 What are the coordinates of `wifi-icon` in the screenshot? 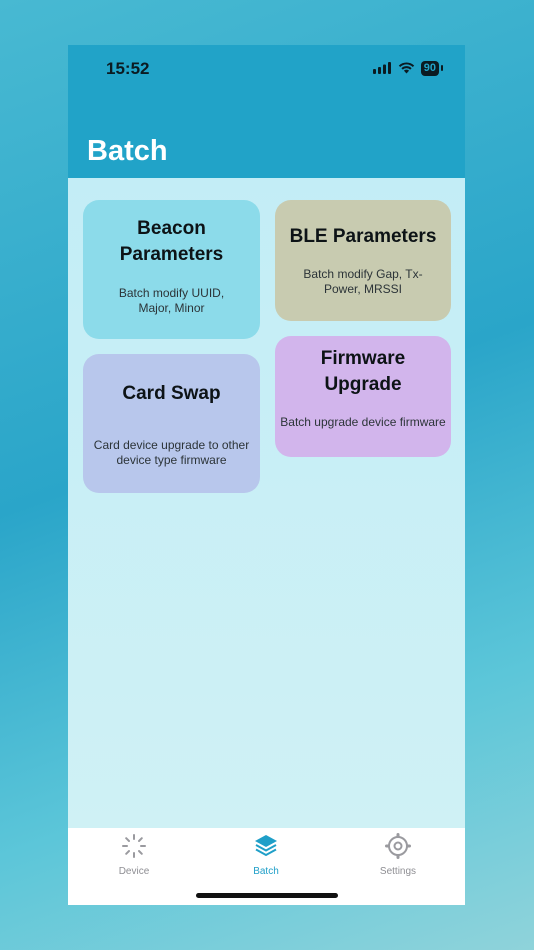 It's located at (406, 68).